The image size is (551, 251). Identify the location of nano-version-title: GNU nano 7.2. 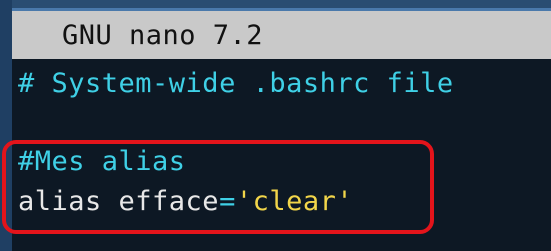
(163, 35).